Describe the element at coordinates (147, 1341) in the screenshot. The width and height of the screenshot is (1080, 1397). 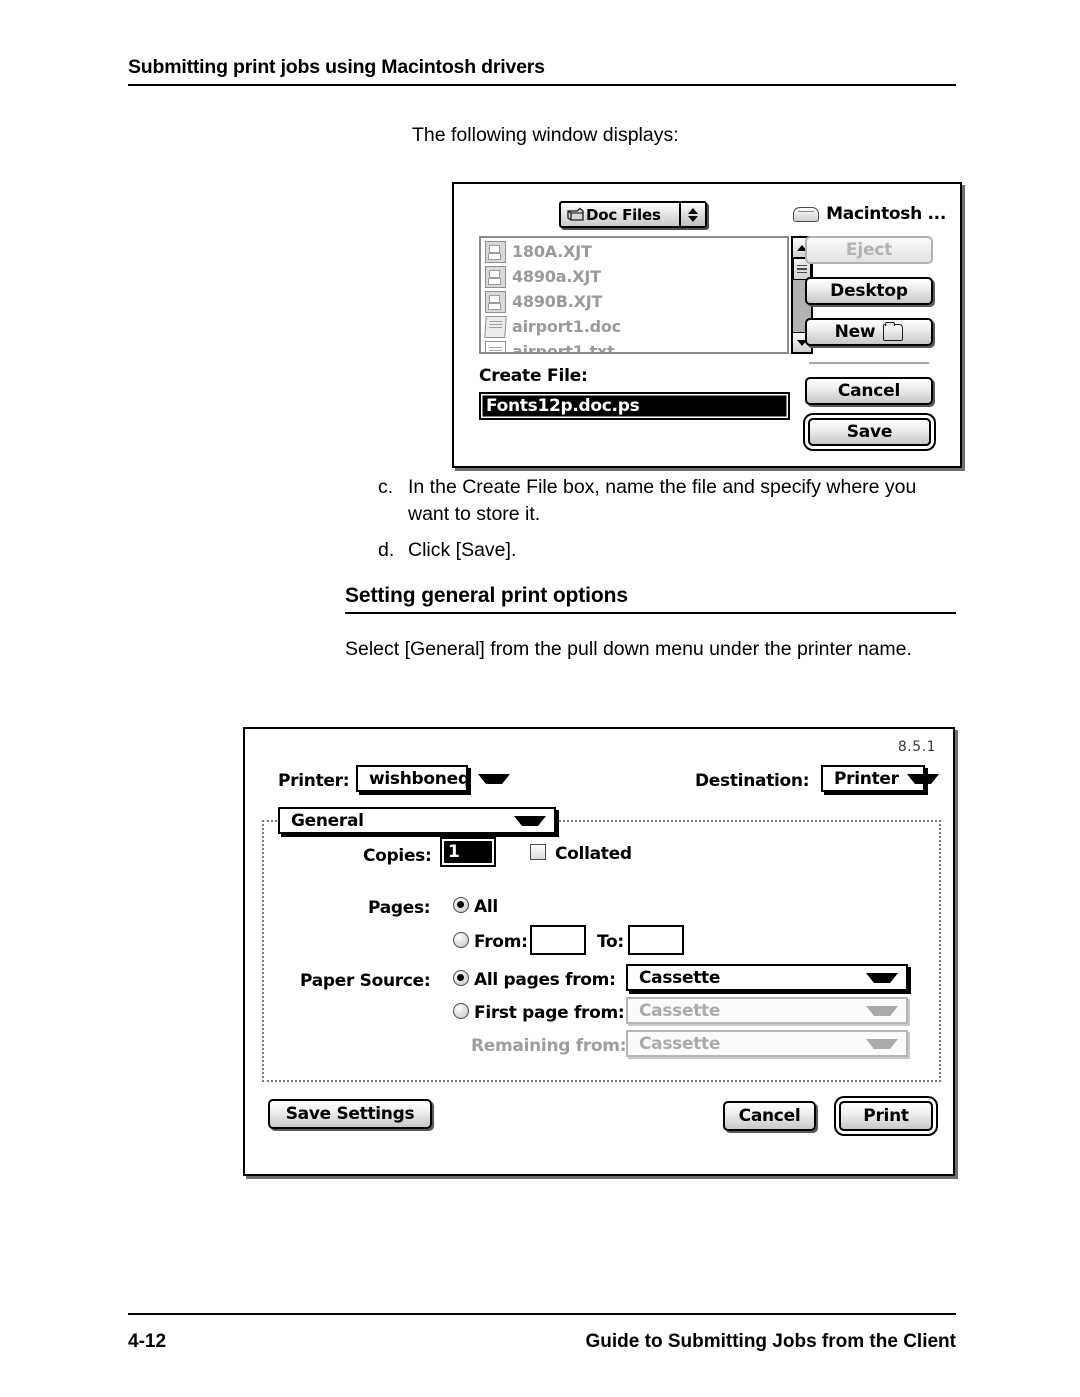
I see `page-number: 4-12` at that location.